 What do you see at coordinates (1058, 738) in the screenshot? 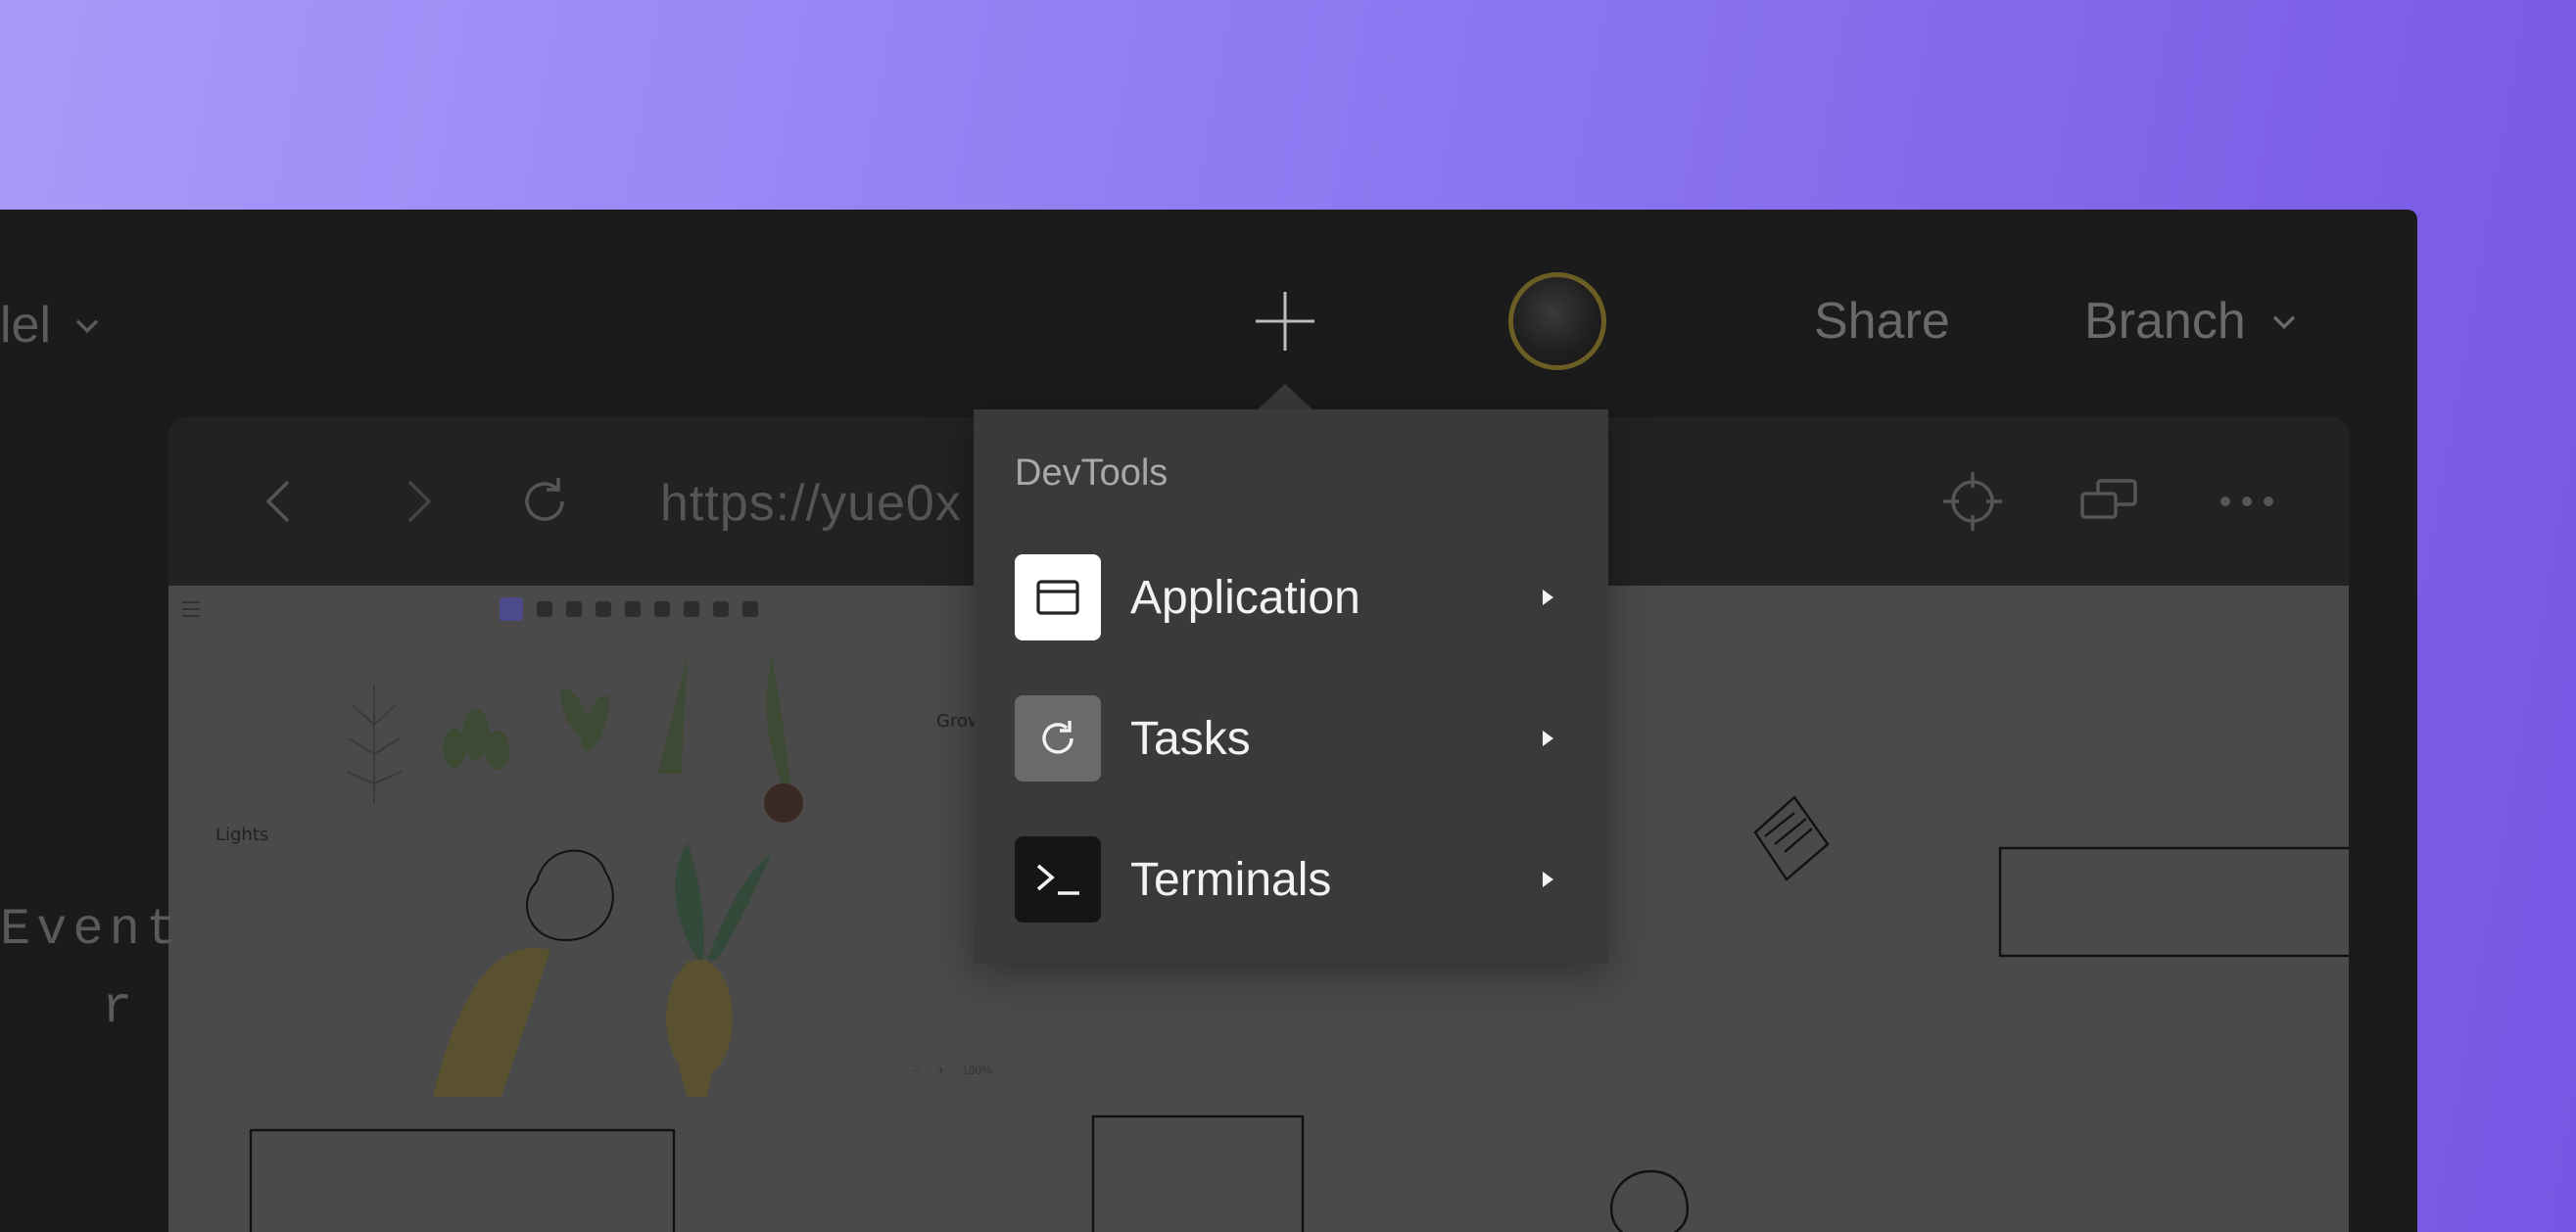
I see `refresh-icon` at bounding box center [1058, 738].